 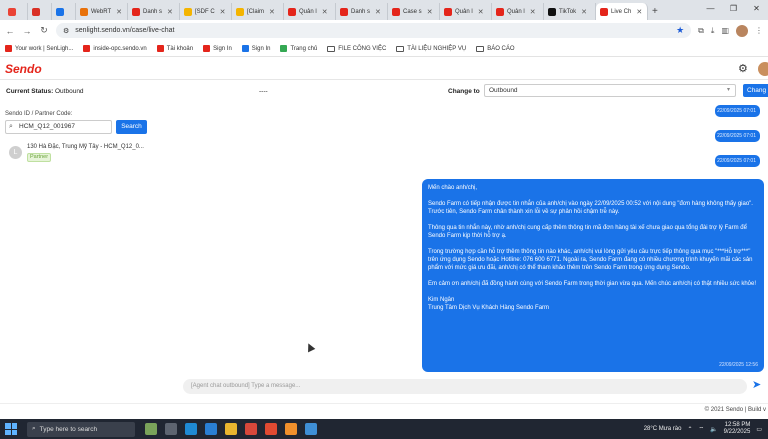 I want to click on reload-icon: ↻, so click(x=44, y=30).